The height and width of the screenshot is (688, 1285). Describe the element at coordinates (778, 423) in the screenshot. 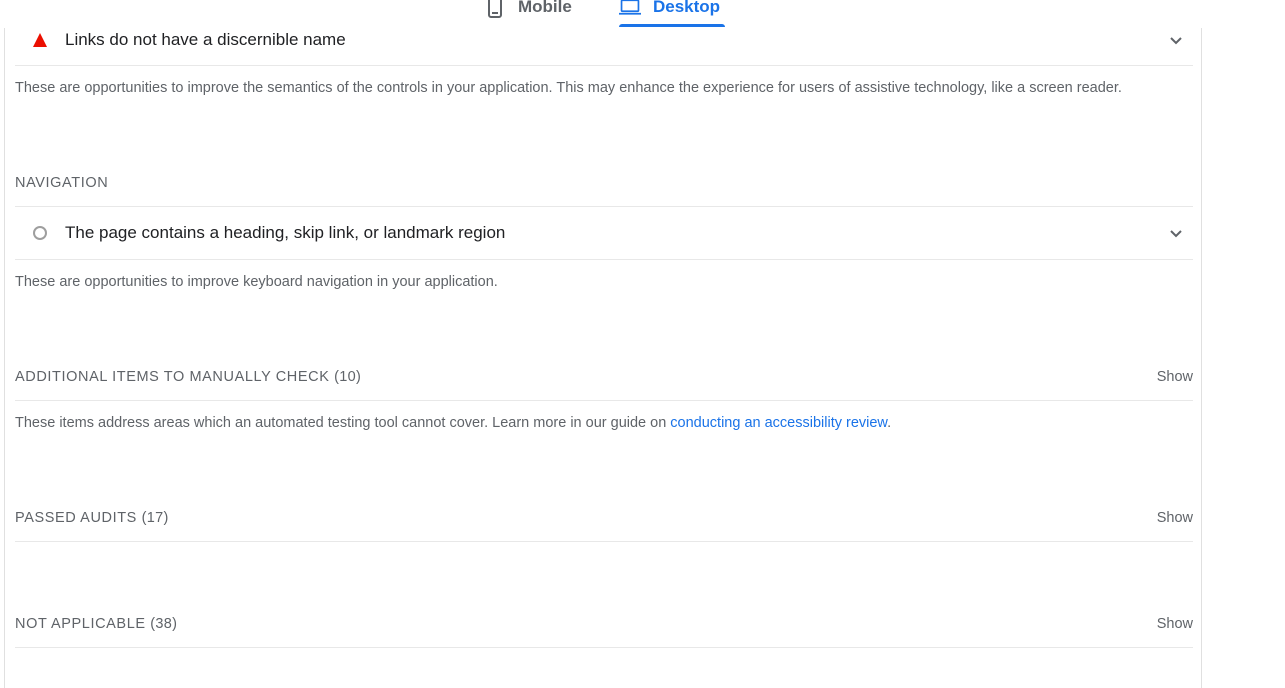

I see `accessibility-review-link: conducting an accessibility review` at that location.